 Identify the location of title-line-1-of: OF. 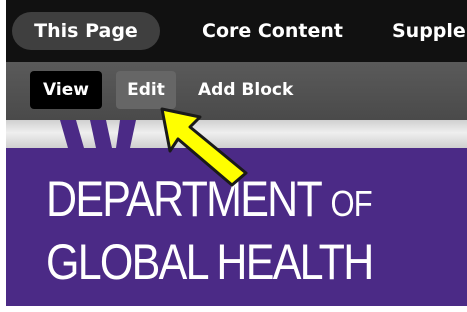
(351, 203).